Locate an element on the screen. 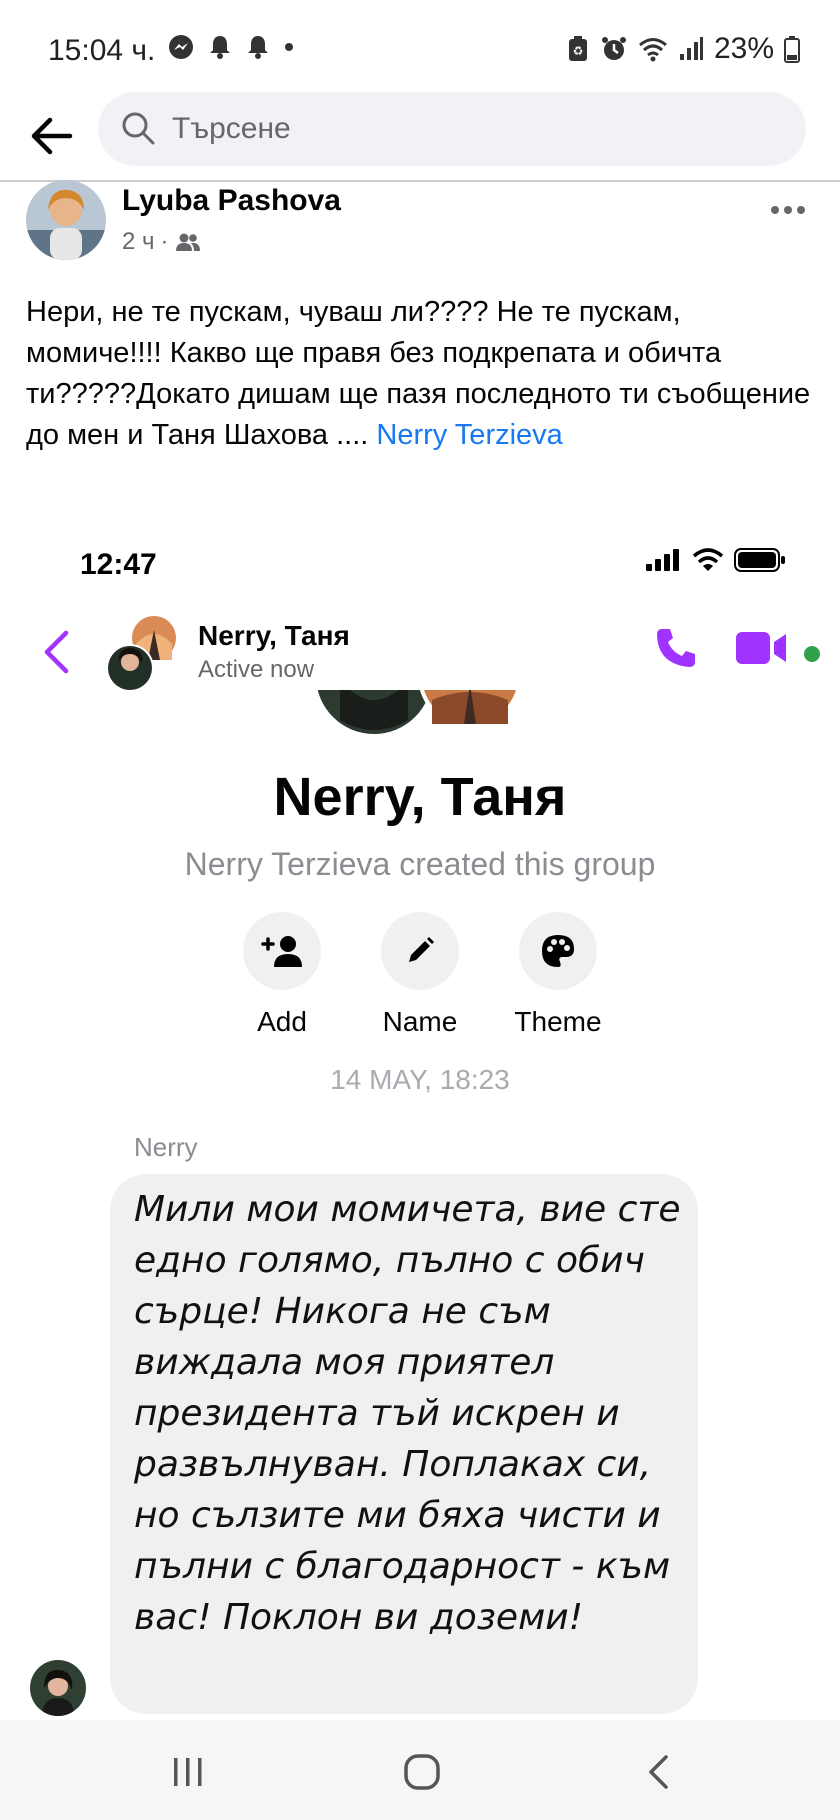 The image size is (840, 1820). name-label: Name is located at coordinates (420, 1021).